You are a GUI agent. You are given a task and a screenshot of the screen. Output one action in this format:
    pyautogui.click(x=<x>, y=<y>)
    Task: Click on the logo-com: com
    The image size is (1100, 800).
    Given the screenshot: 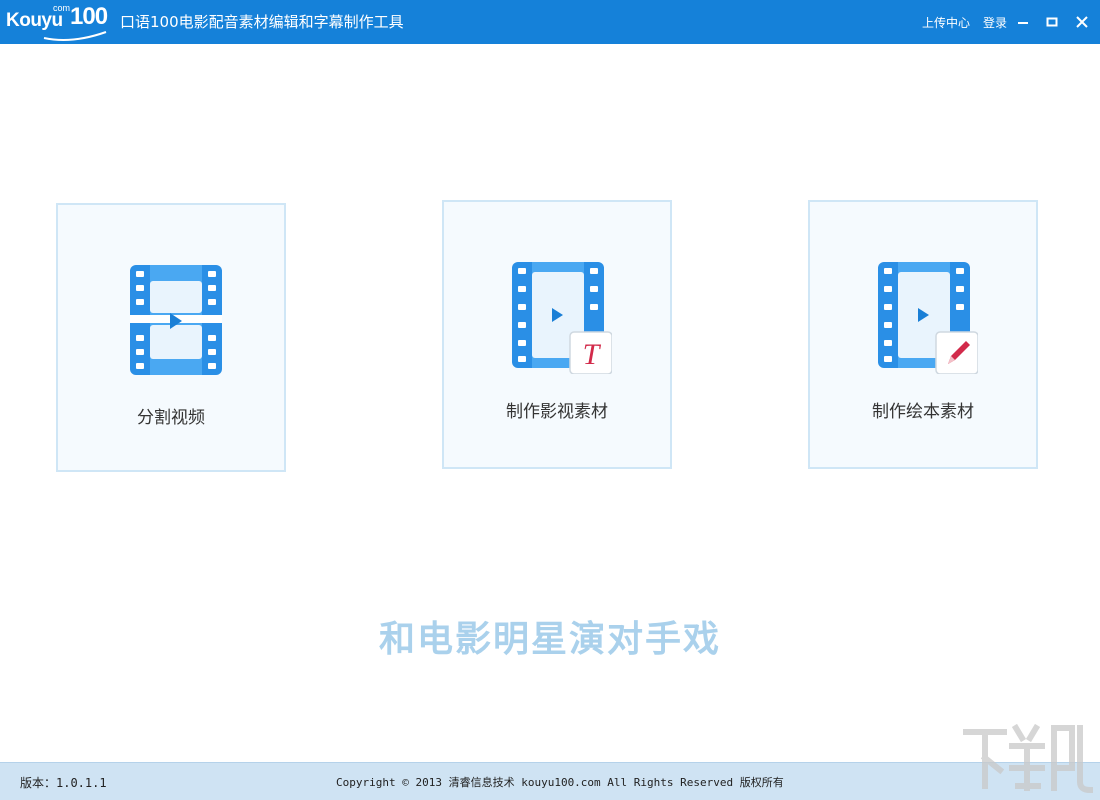 What is the action you would take?
    pyautogui.click(x=62, y=8)
    